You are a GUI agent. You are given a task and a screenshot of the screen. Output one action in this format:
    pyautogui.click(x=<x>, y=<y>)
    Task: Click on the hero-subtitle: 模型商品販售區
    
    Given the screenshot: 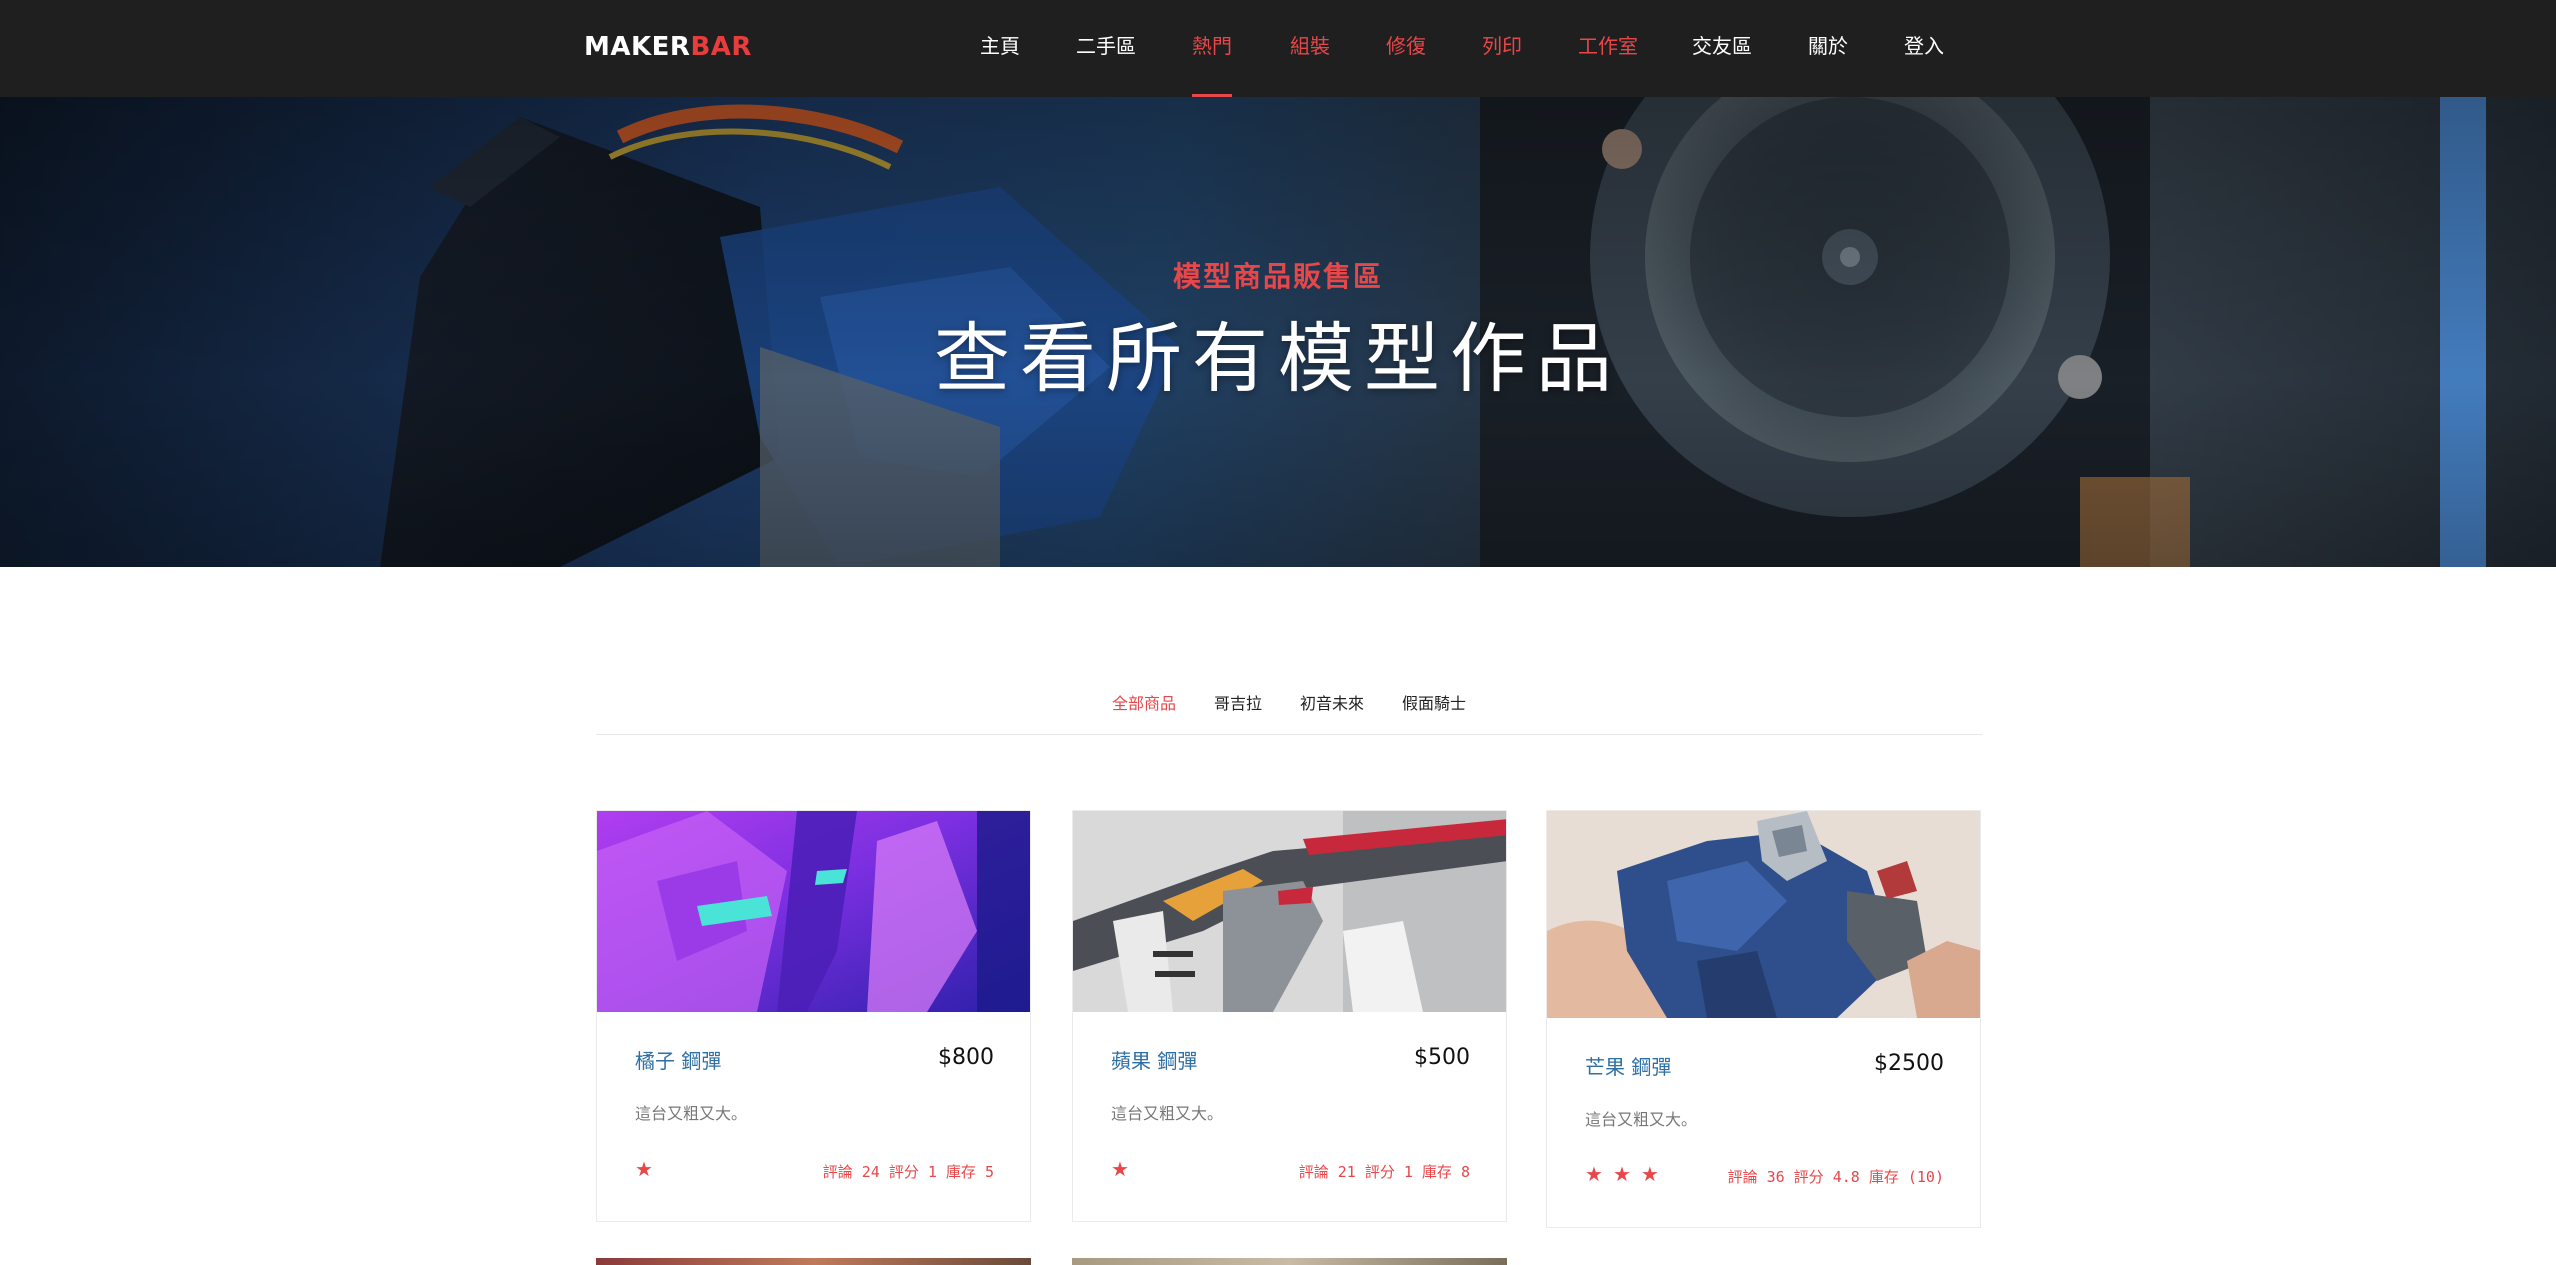 What is the action you would take?
    pyautogui.click(x=1277, y=276)
    